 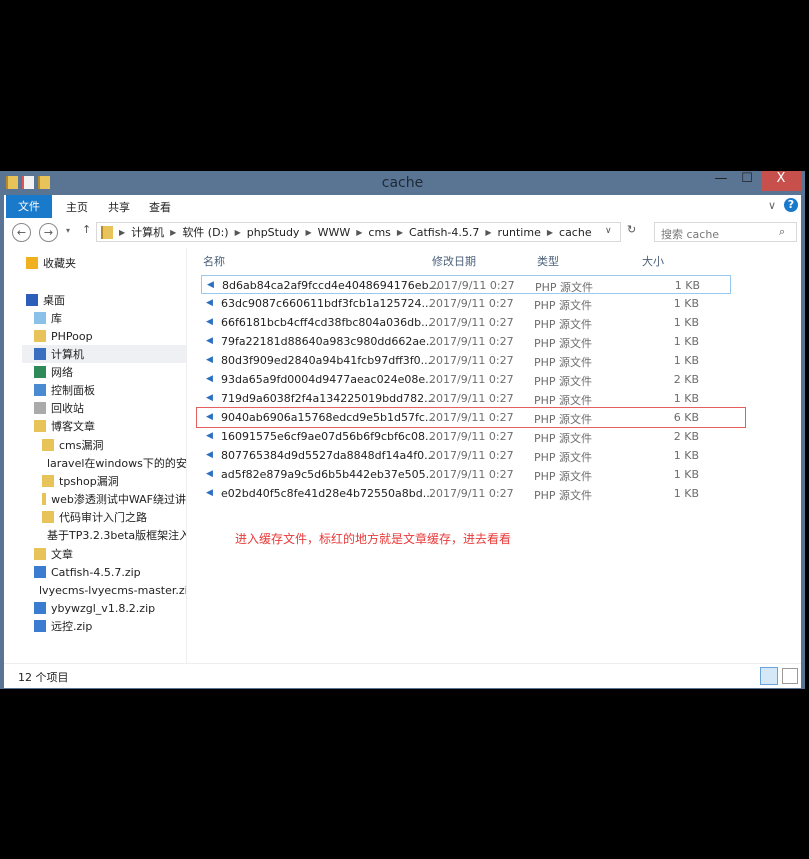 What do you see at coordinates (40, 354) in the screenshot?
I see `computer-icon` at bounding box center [40, 354].